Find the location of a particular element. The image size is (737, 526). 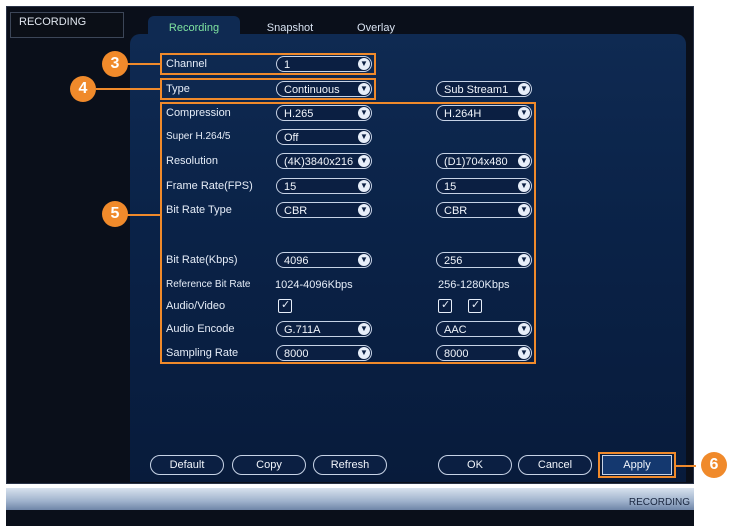

sub-stream-select: Sub Stream1 ▼ is located at coordinates (484, 89).